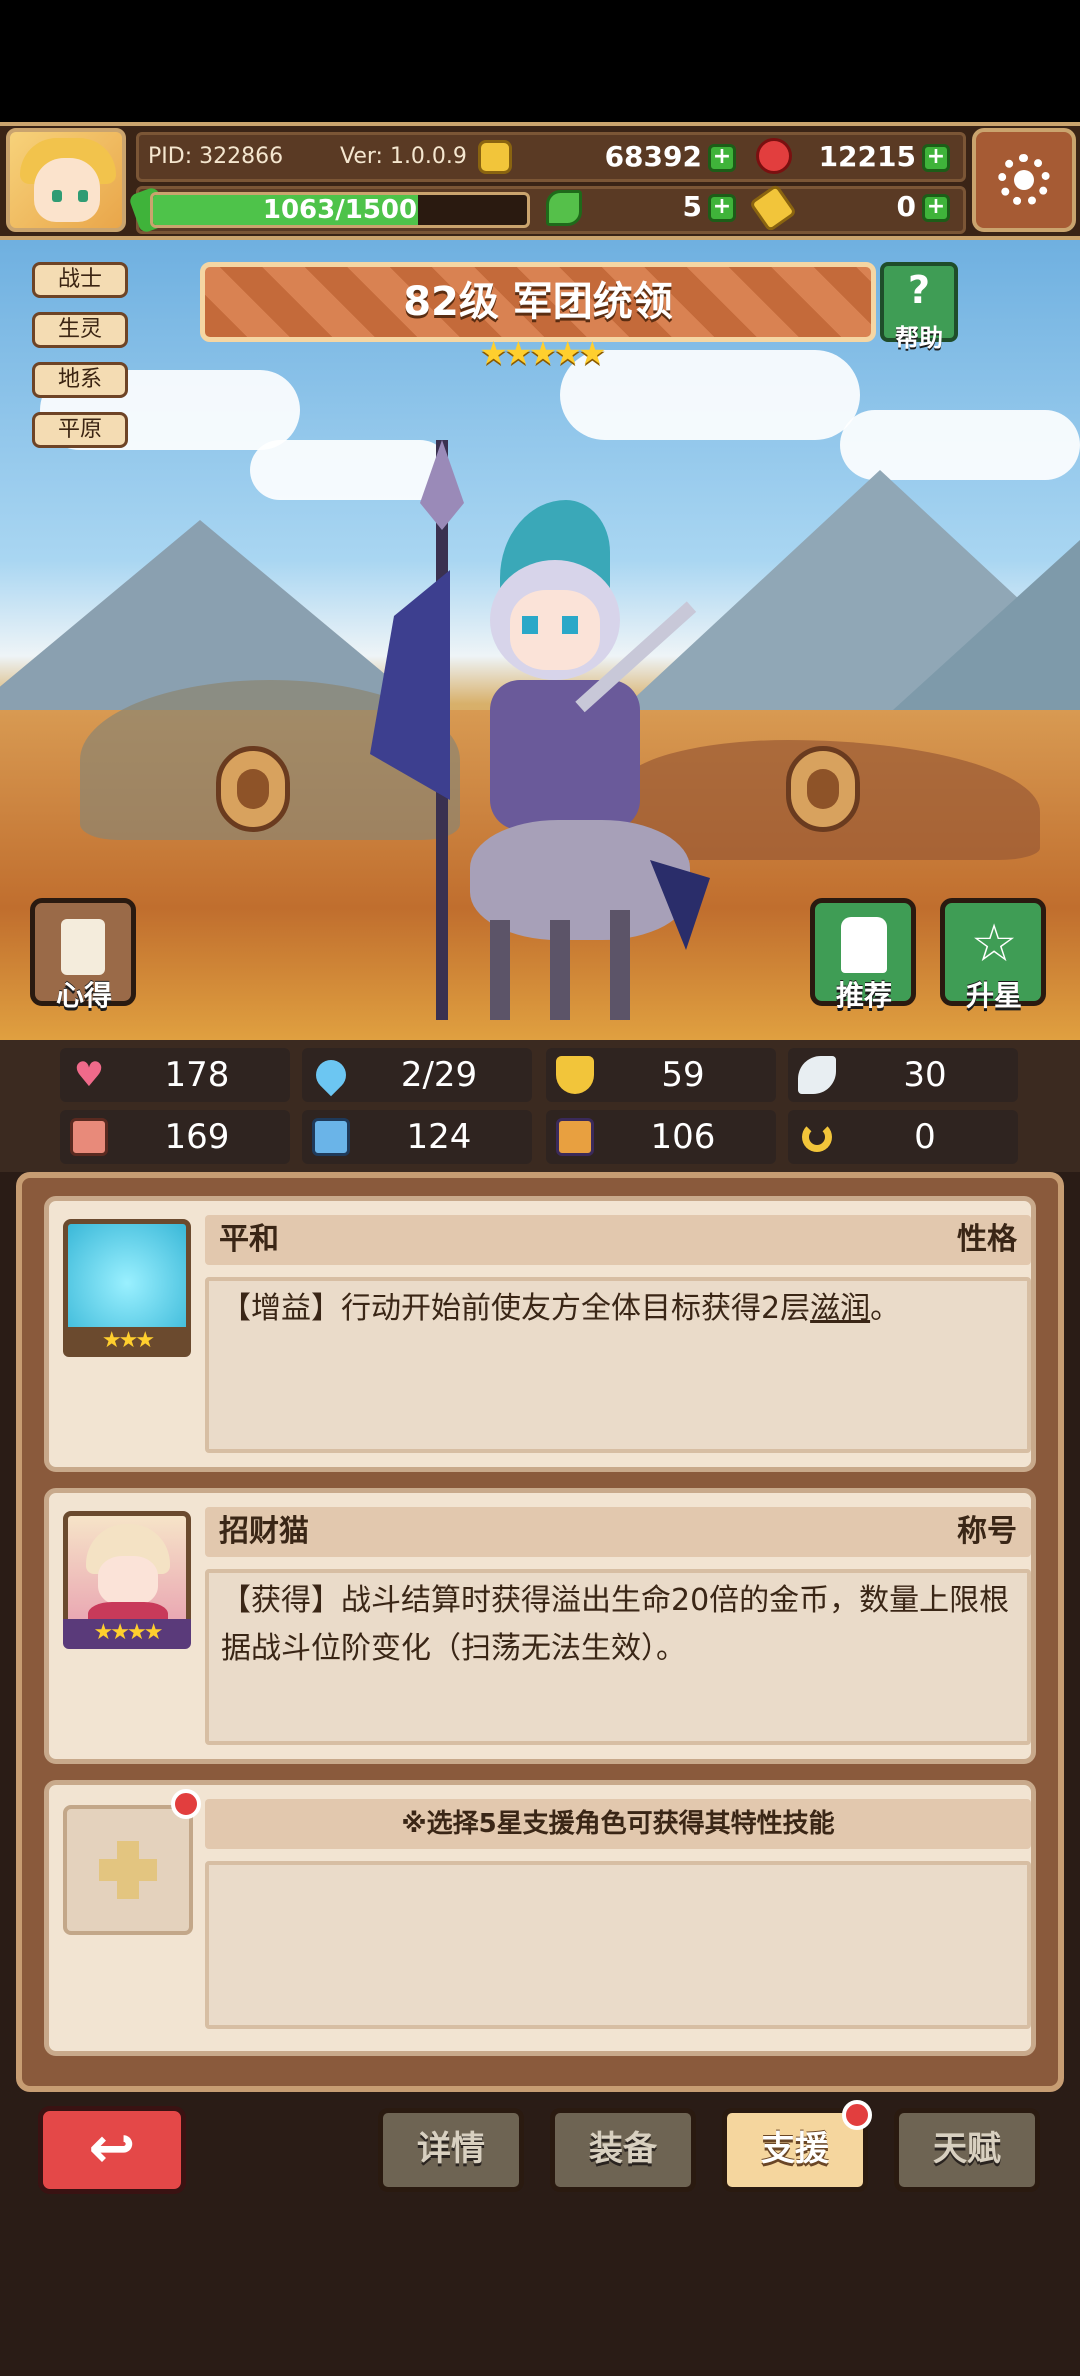  What do you see at coordinates (127, 1342) in the screenshot?
I see `personality-stars: ★★★` at bounding box center [127, 1342].